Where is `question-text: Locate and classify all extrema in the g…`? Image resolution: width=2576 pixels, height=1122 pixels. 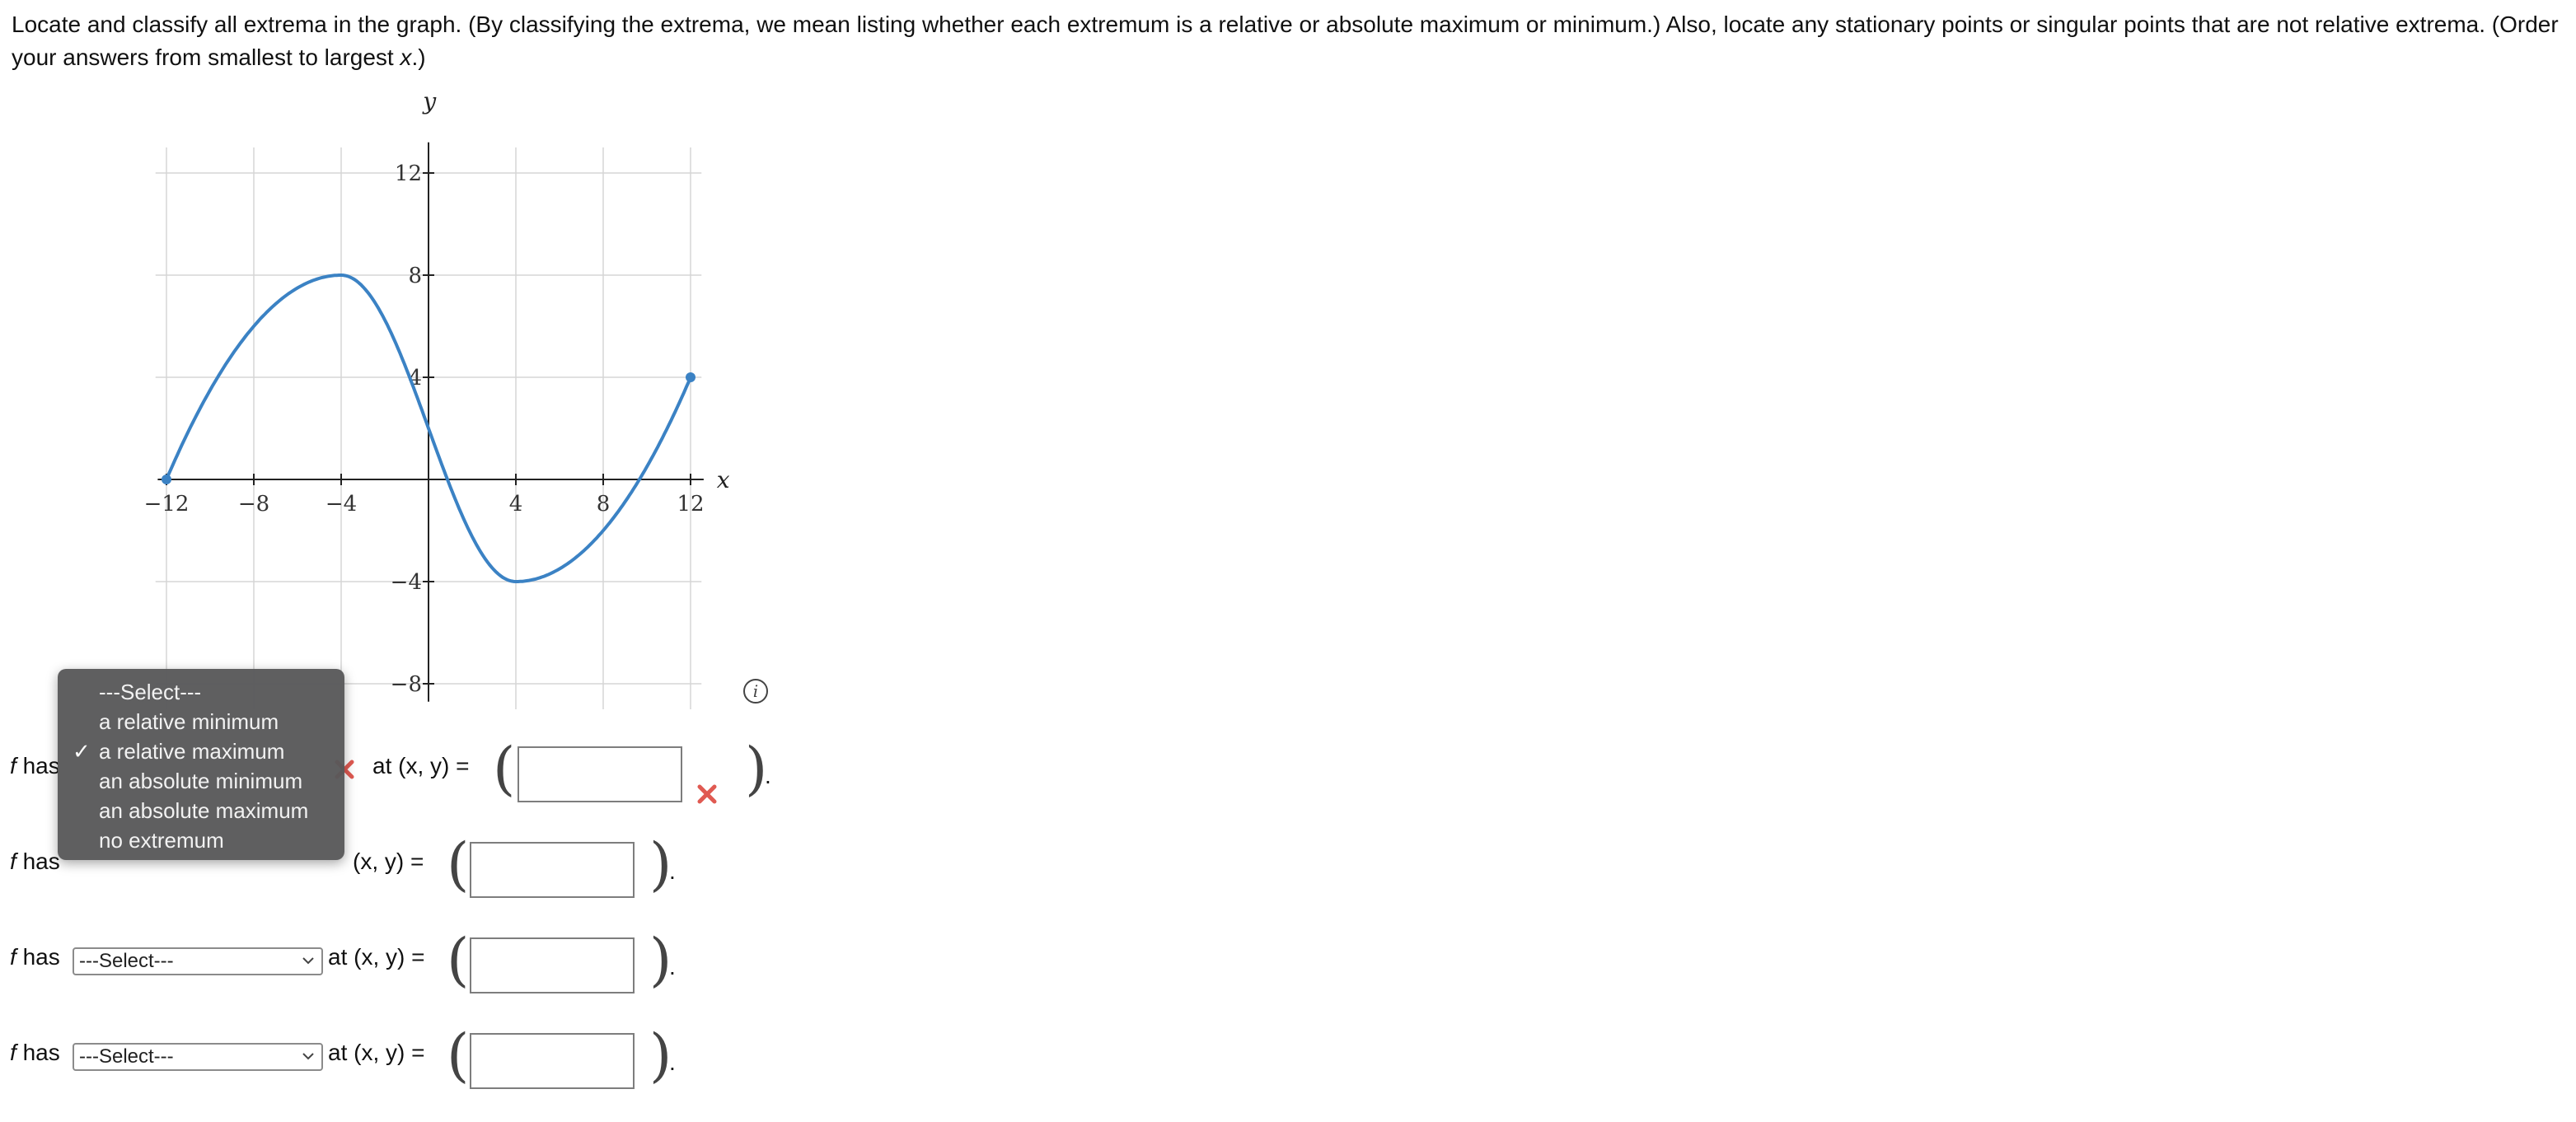 question-text: Locate and classify all extrema in the g… is located at coordinates (1285, 41).